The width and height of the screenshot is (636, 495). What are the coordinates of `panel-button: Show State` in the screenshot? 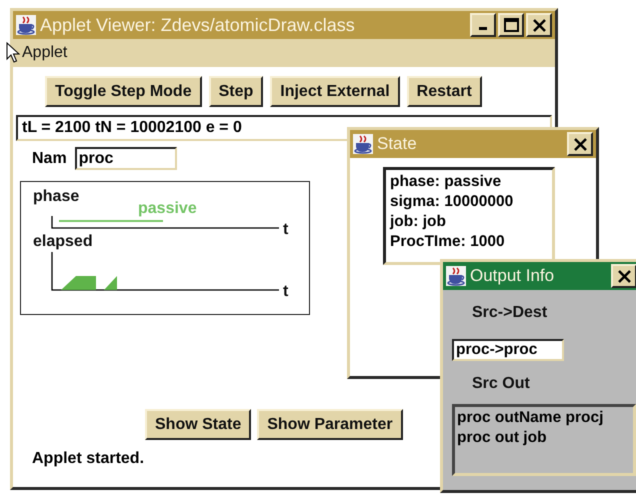 It's located at (198, 424).